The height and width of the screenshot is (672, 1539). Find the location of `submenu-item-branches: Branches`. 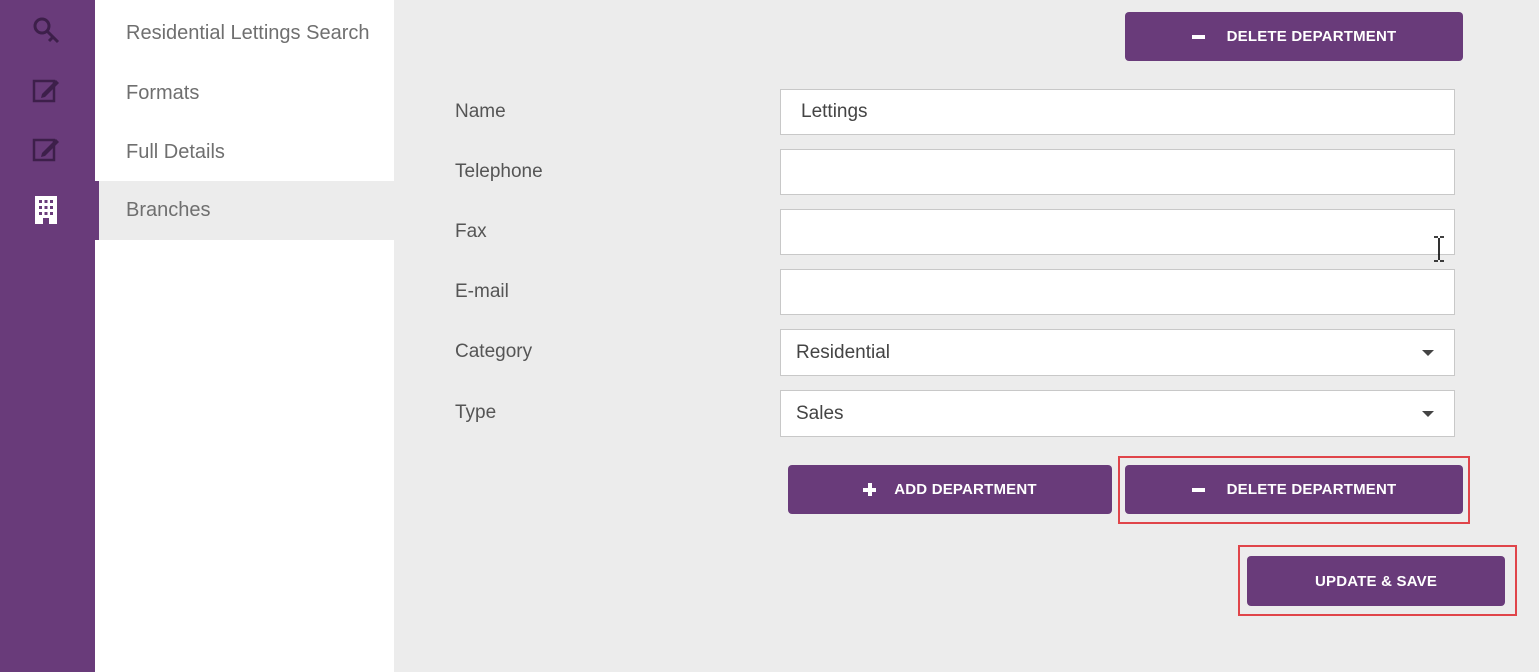

submenu-item-branches: Branches is located at coordinates (244, 210).